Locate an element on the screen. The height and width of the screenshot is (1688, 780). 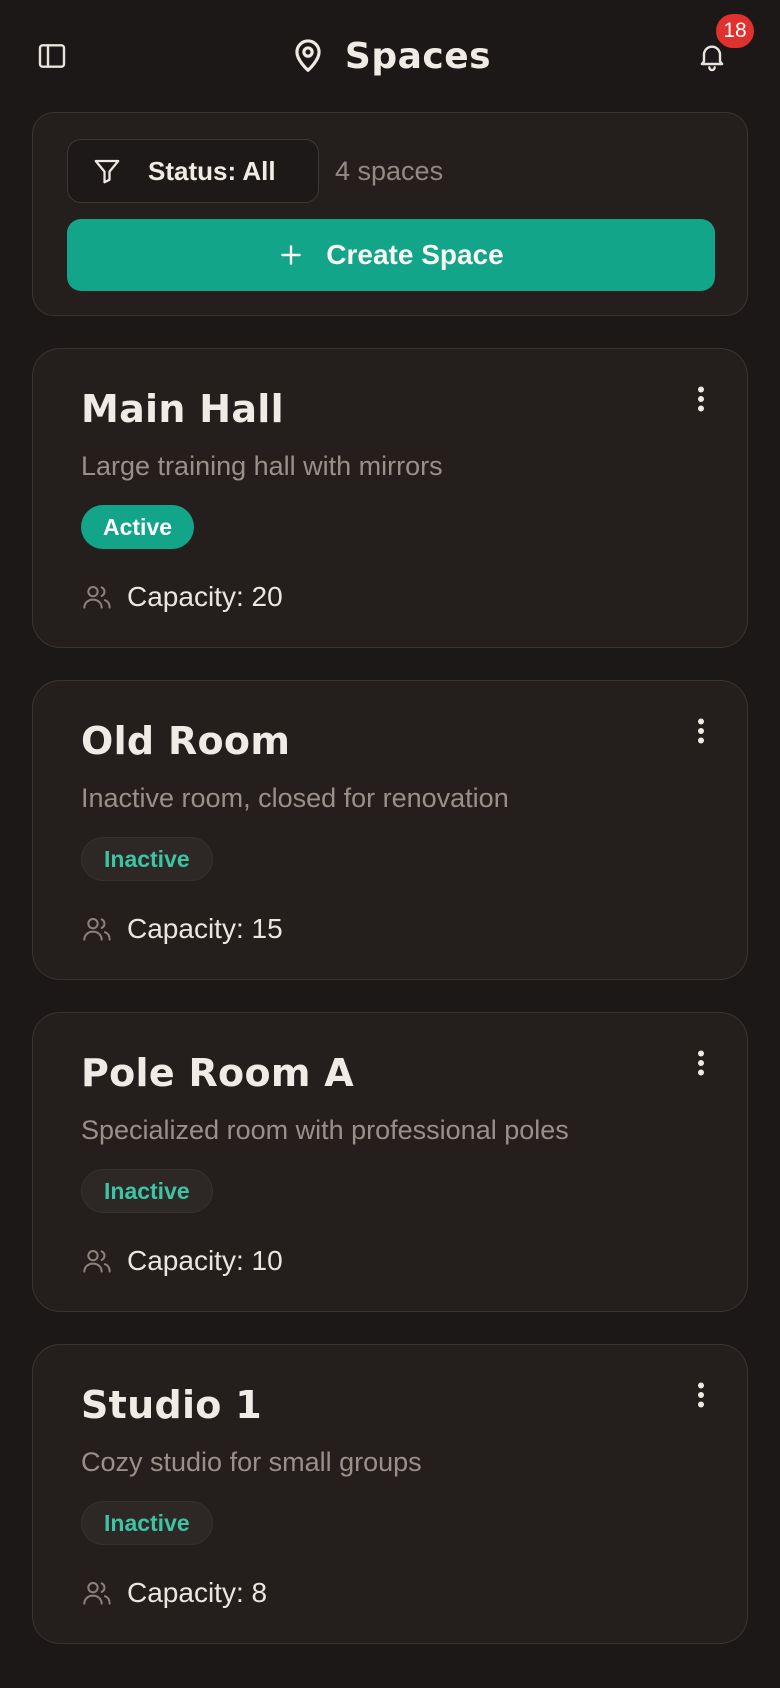
capacity-row: Capacity: 8 is located at coordinates (174, 1593).